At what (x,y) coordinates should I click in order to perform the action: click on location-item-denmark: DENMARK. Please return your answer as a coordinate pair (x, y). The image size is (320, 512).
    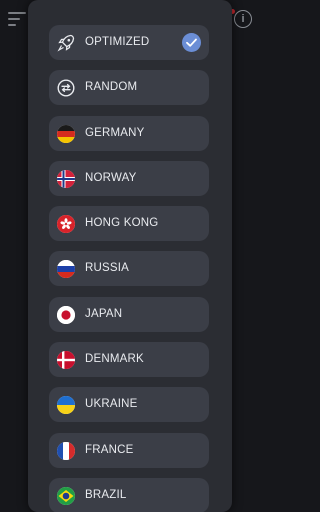
    Looking at the image, I should click on (129, 360).